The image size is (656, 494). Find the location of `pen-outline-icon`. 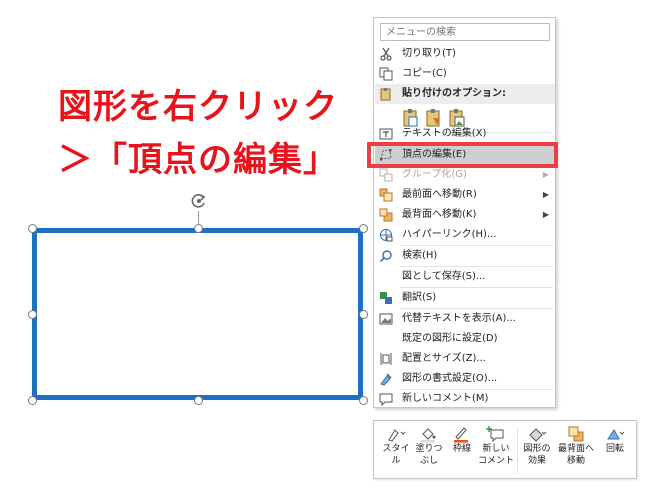

pen-outline-icon is located at coordinates (461, 435).